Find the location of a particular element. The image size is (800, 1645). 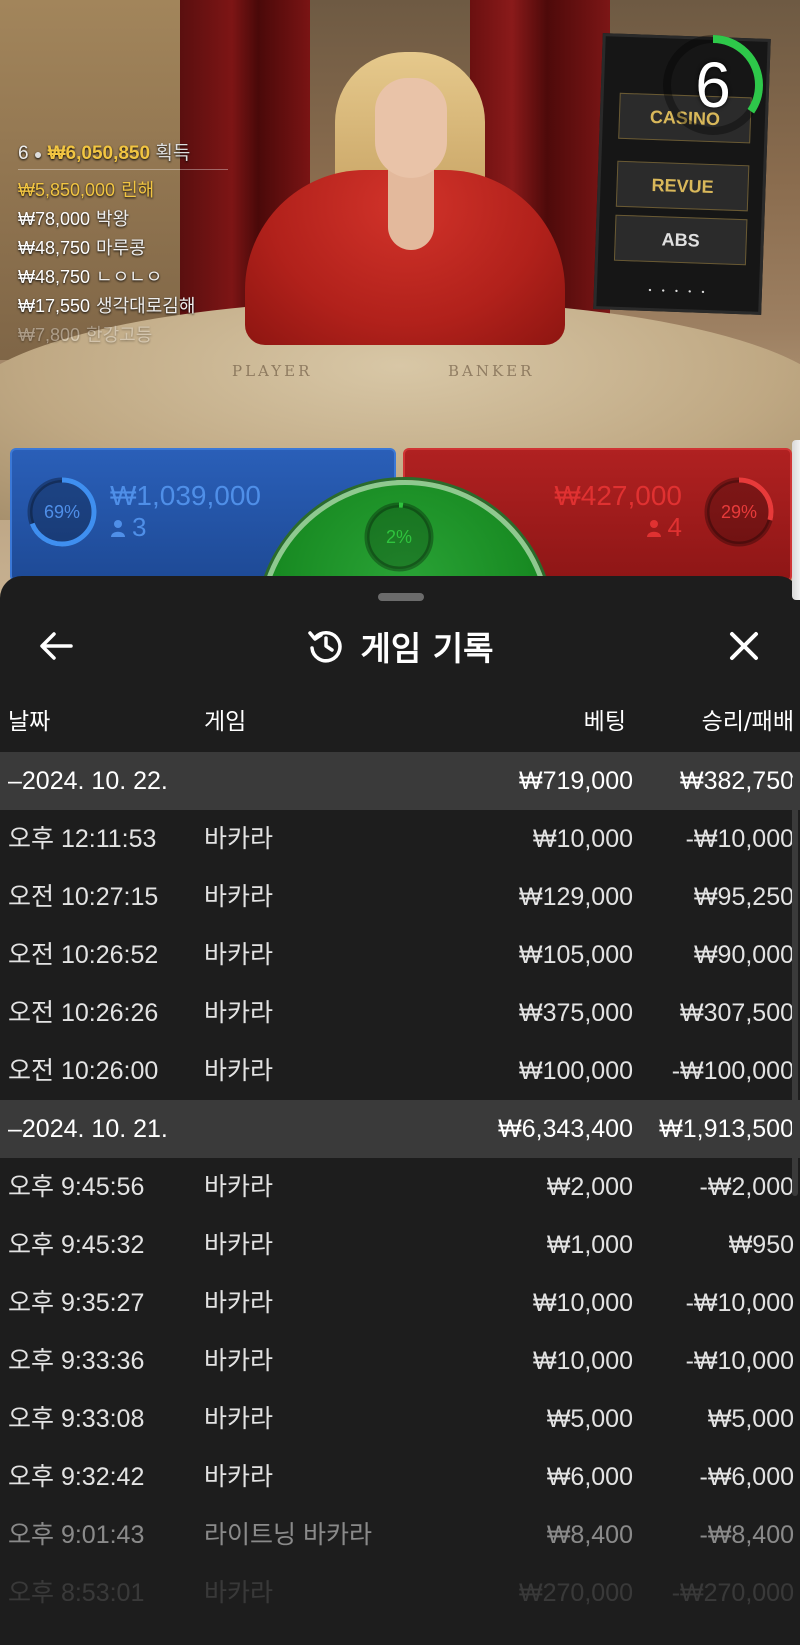

history-result: -₩270,000 is located at coordinates (732, 1593).